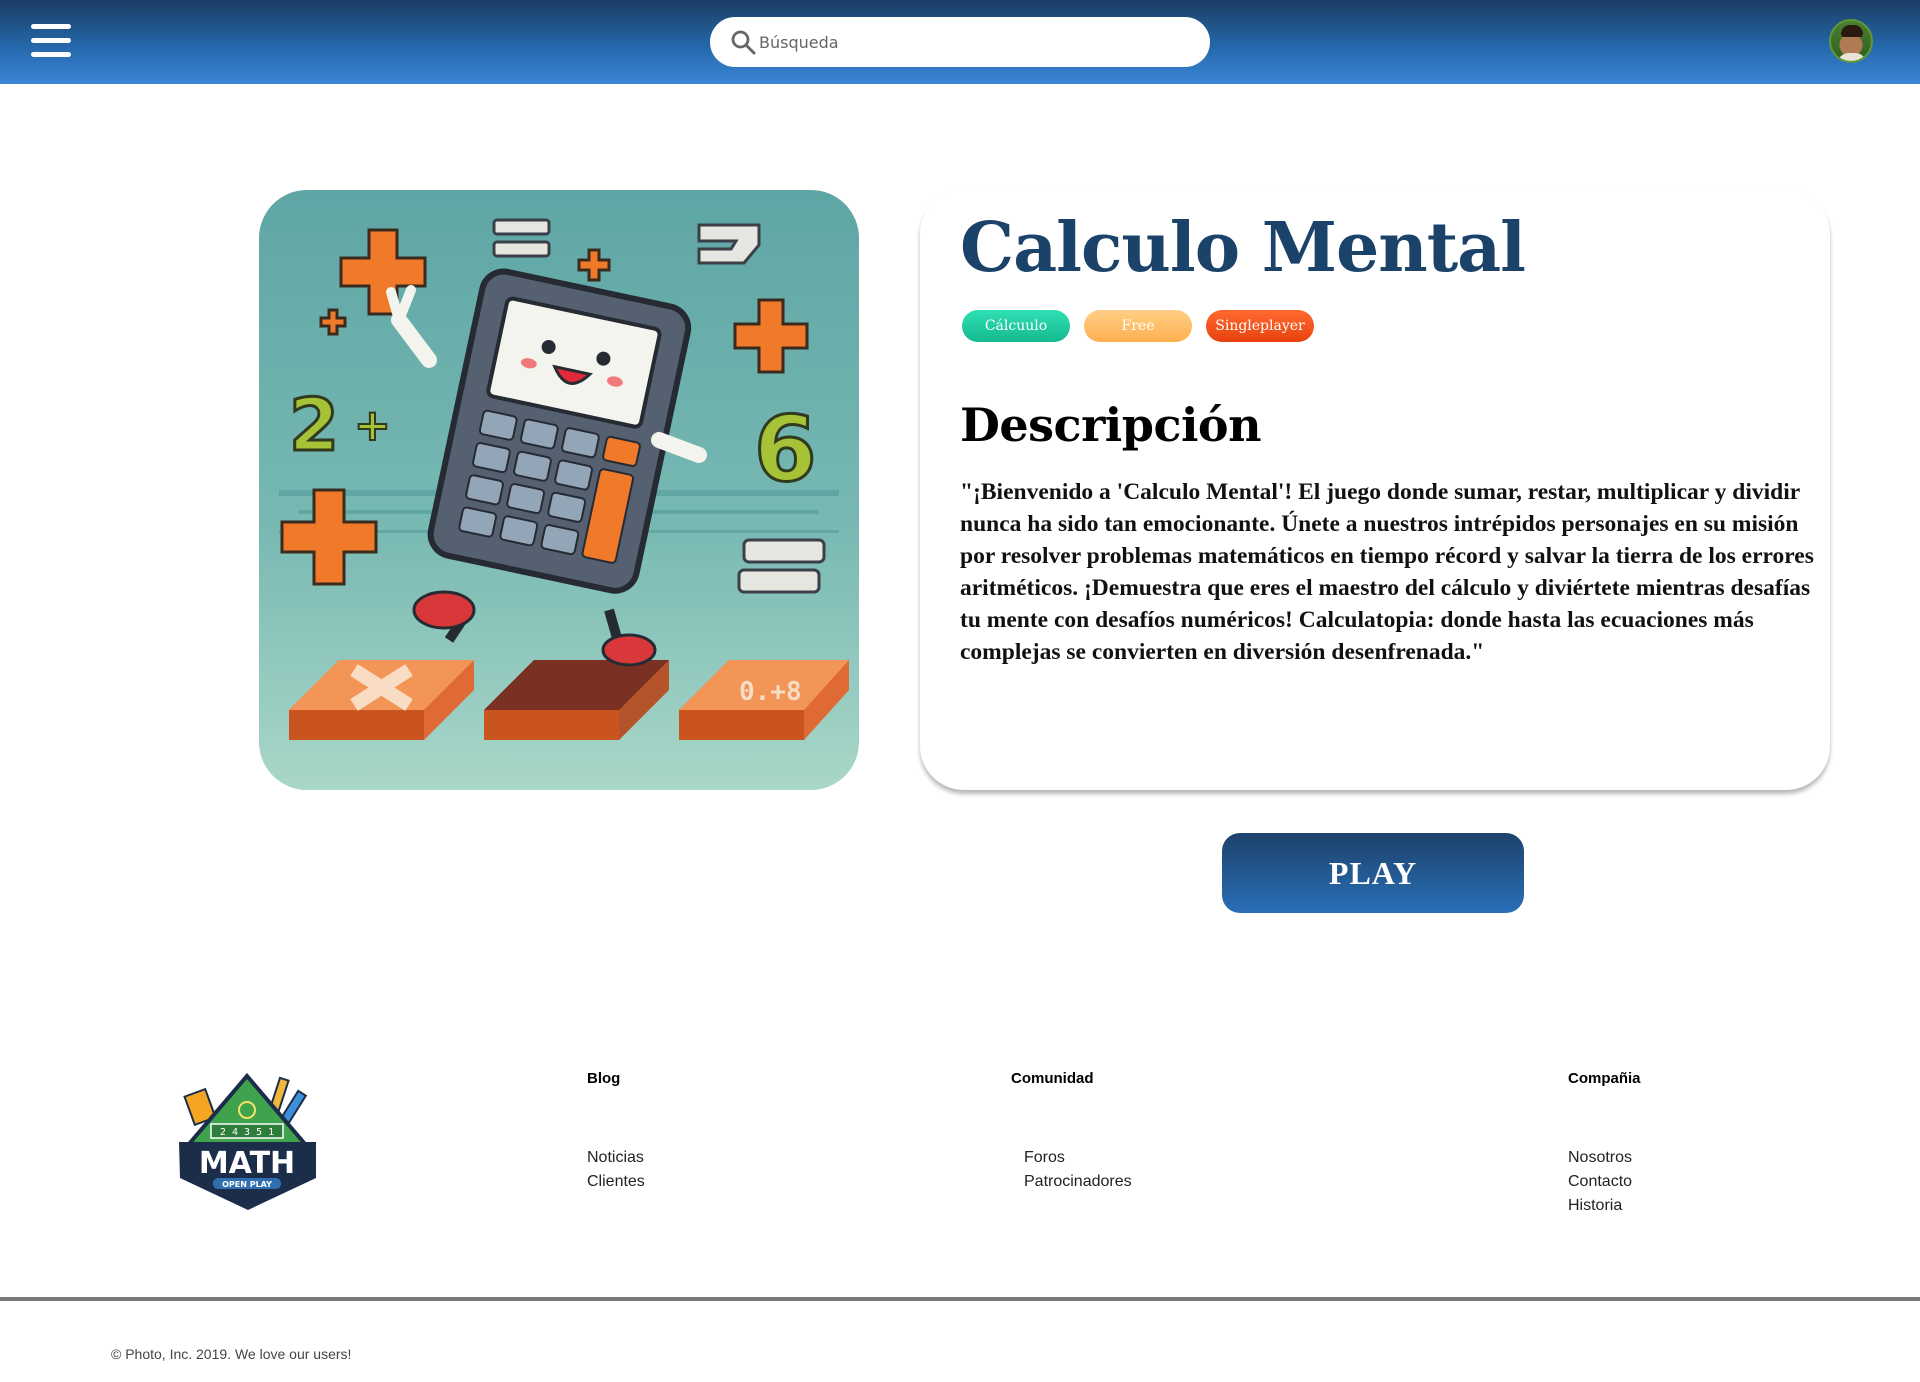 This screenshot has height=1382, width=1920. Describe the element at coordinates (770, 692) in the screenshot. I see `svg-text: 0.+8` at that location.